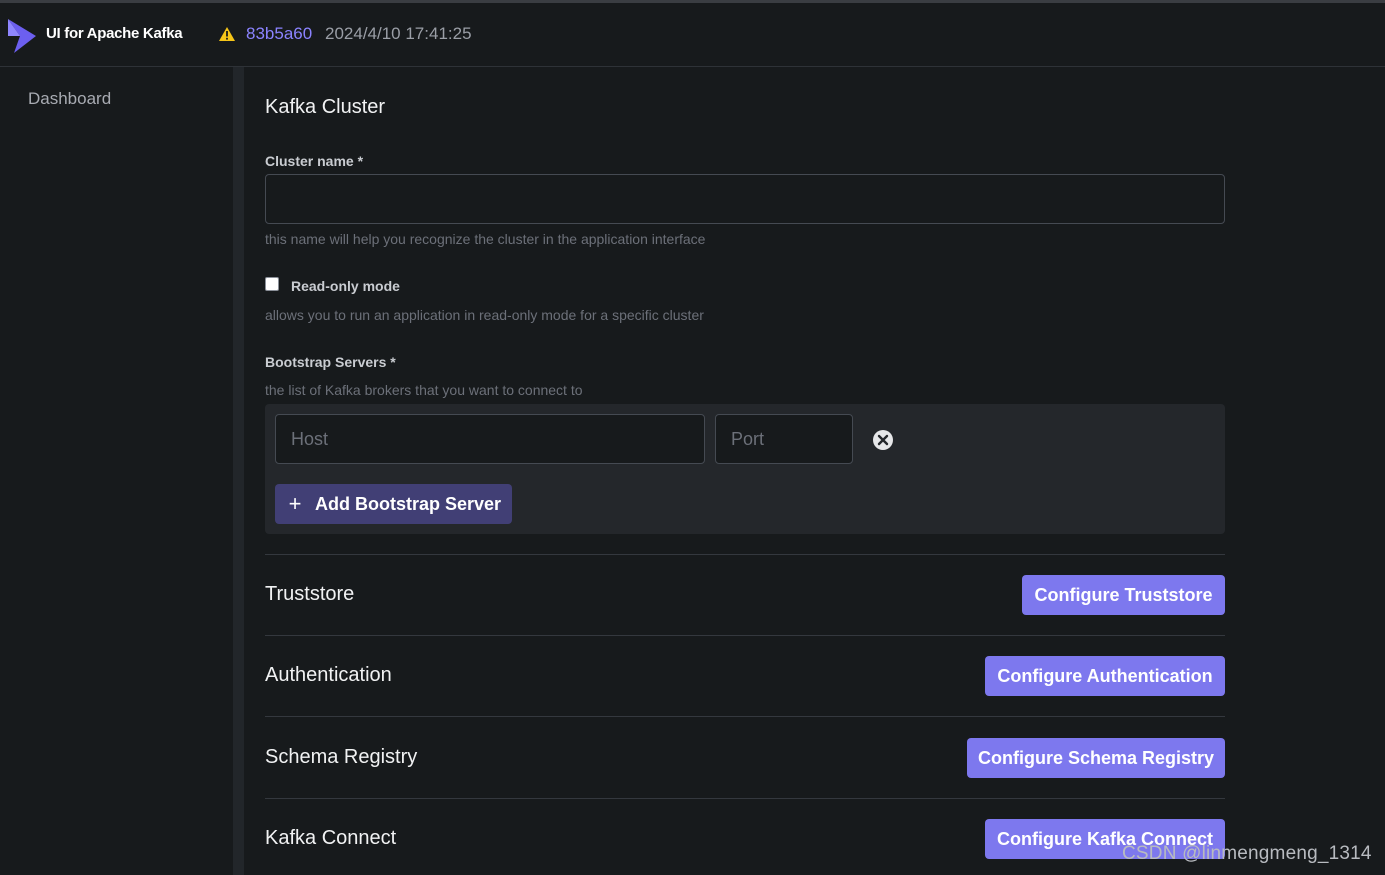 The image size is (1385, 875). Describe the element at coordinates (331, 838) in the screenshot. I see `kafka-connect-title: Kafka Connect` at that location.